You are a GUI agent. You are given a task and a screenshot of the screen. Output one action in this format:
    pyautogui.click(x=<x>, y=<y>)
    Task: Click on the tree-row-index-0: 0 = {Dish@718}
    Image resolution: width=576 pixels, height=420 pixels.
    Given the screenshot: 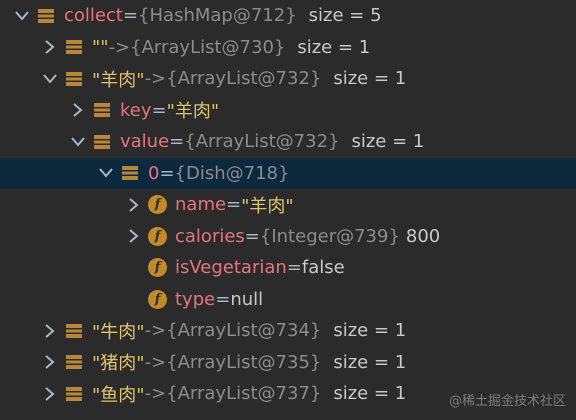 What is the action you would take?
    pyautogui.click(x=288, y=173)
    